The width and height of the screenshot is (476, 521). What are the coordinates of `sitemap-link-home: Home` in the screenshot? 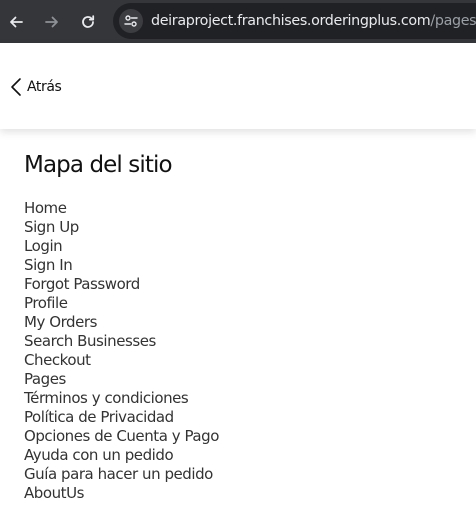 It's located at (45, 208).